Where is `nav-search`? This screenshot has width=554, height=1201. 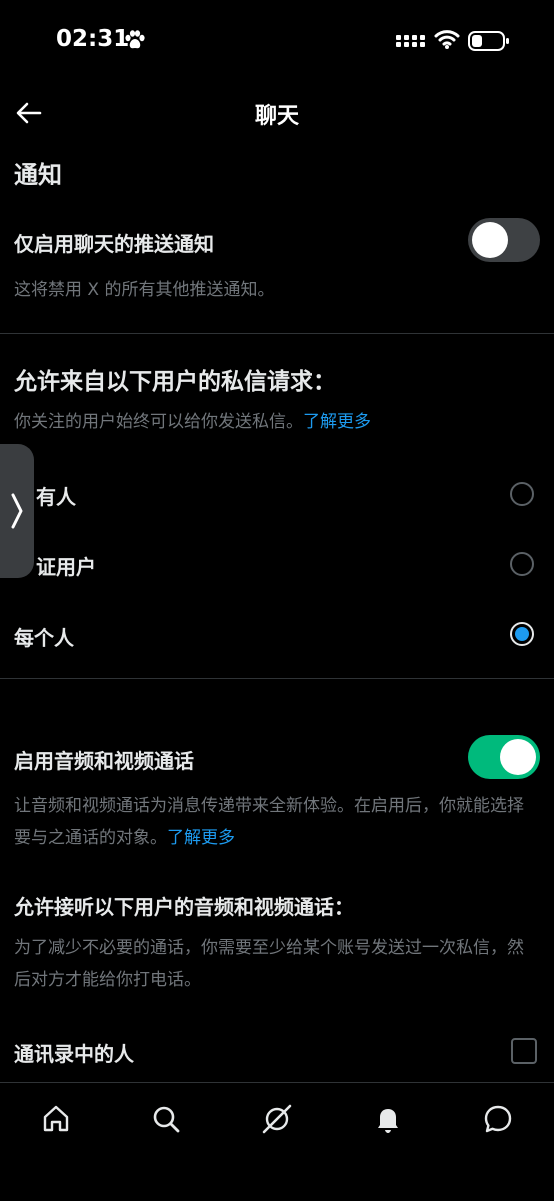
nav-search is located at coordinates (166, 1119).